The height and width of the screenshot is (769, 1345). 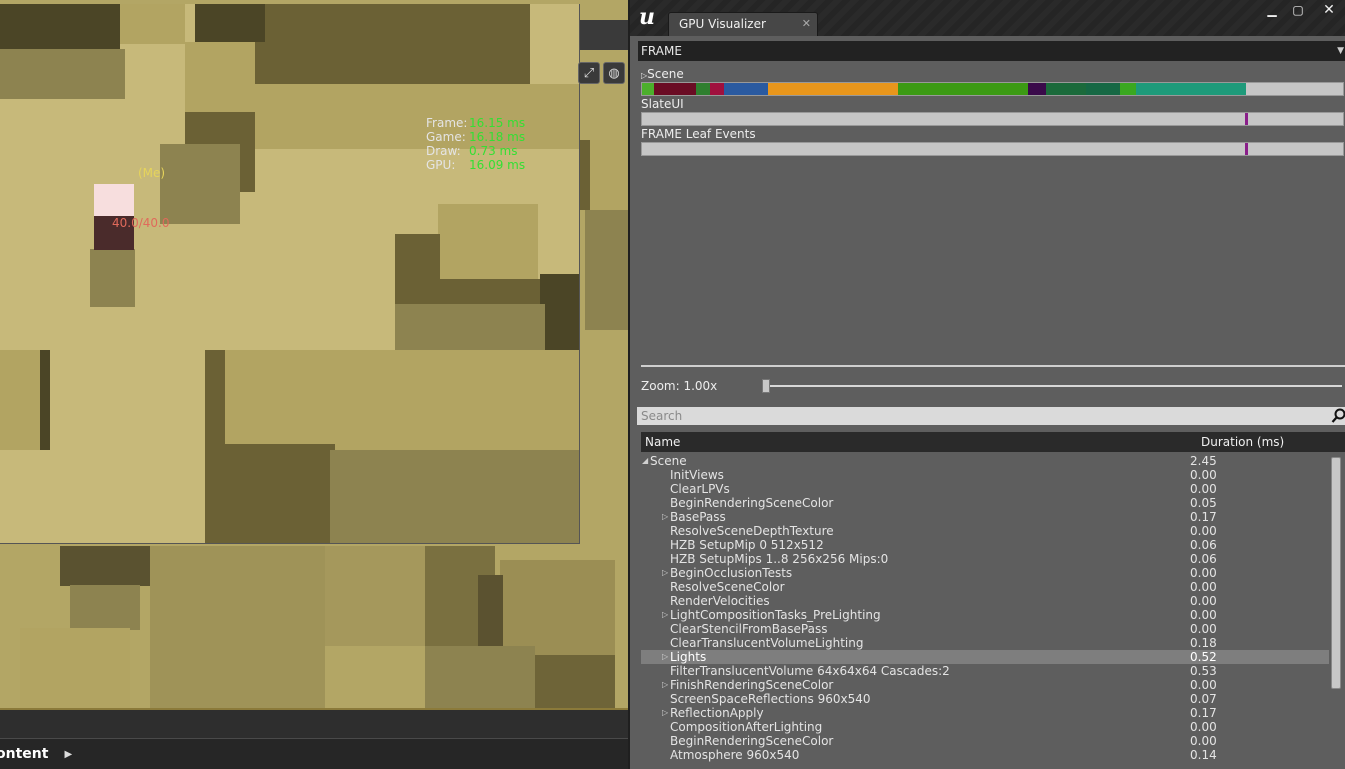 What do you see at coordinates (985, 587) in the screenshot?
I see `table-row: ResolveSceneColor 0.00` at bounding box center [985, 587].